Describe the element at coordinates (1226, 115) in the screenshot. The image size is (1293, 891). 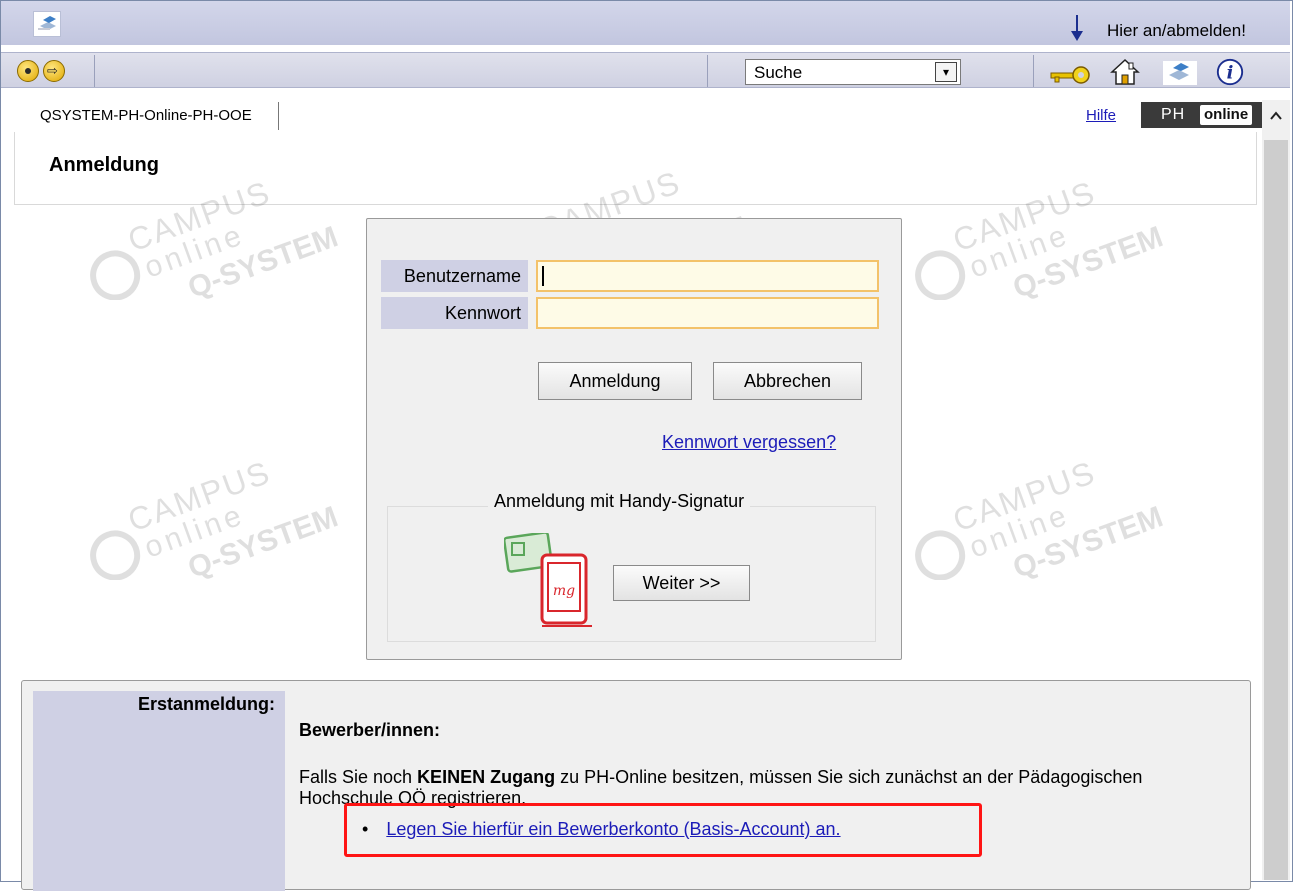
I see `badge-online-text: online` at that location.